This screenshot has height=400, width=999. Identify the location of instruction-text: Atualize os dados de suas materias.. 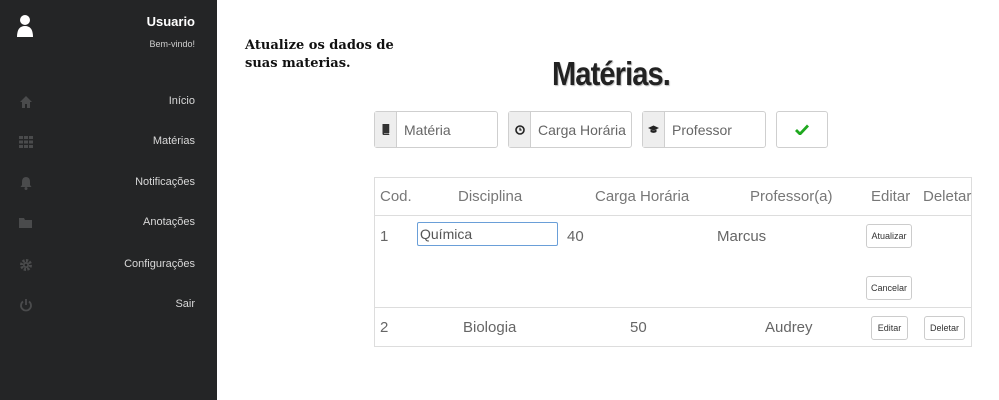
(319, 54).